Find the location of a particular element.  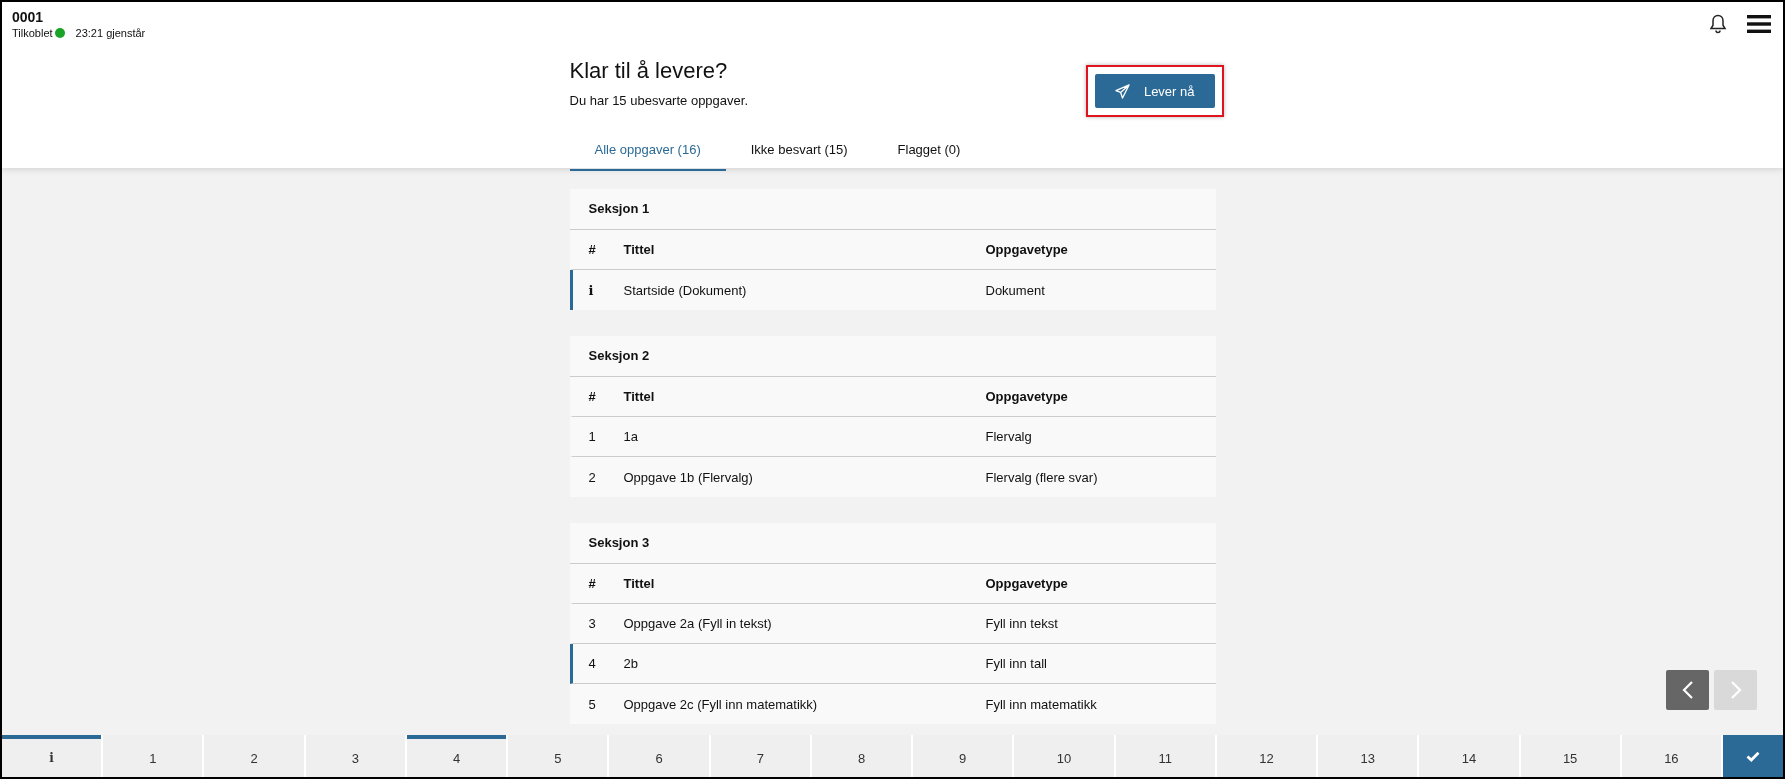

task-row: 4 2b Fyll inn tall is located at coordinates (892, 664).